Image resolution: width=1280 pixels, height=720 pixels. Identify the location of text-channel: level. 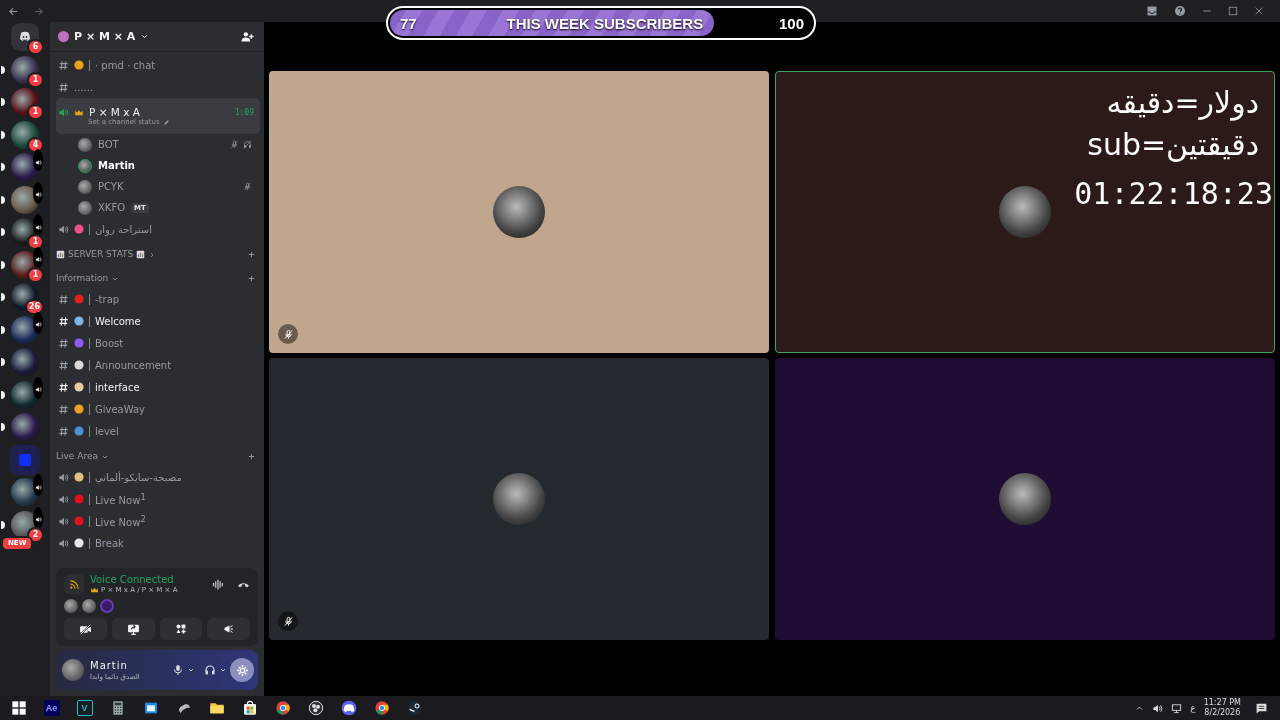
(158, 431).